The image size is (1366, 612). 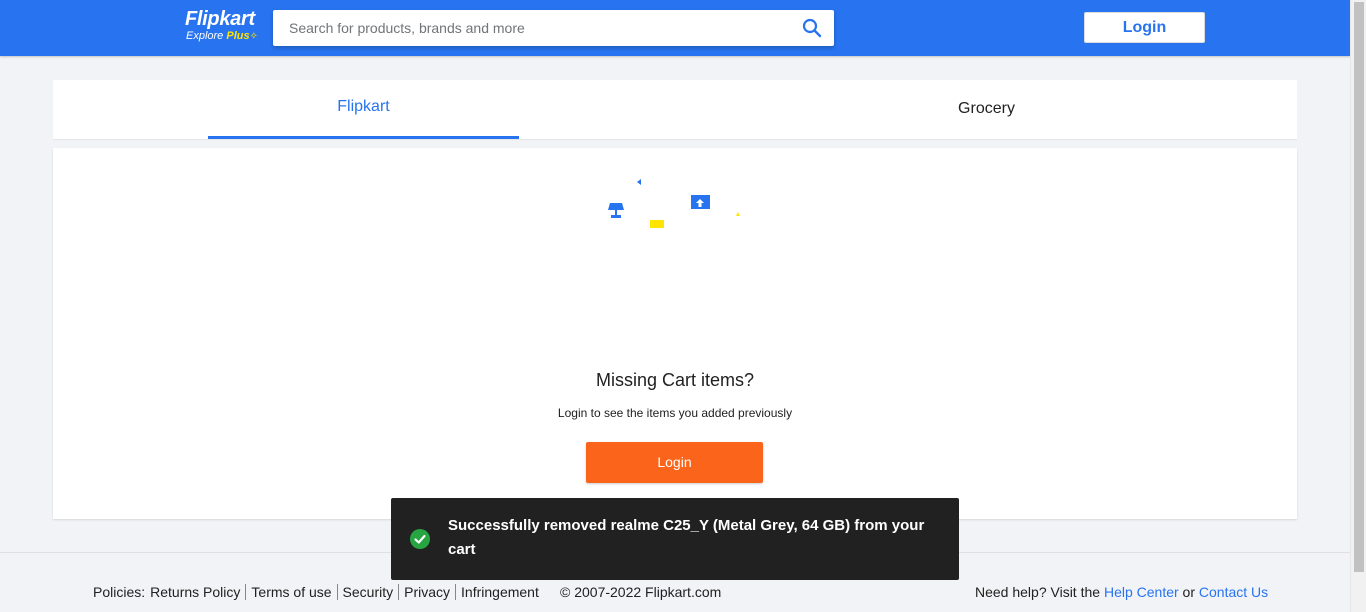 I want to click on logo-tagline: Explore Plus✧, so click(x=225, y=36).